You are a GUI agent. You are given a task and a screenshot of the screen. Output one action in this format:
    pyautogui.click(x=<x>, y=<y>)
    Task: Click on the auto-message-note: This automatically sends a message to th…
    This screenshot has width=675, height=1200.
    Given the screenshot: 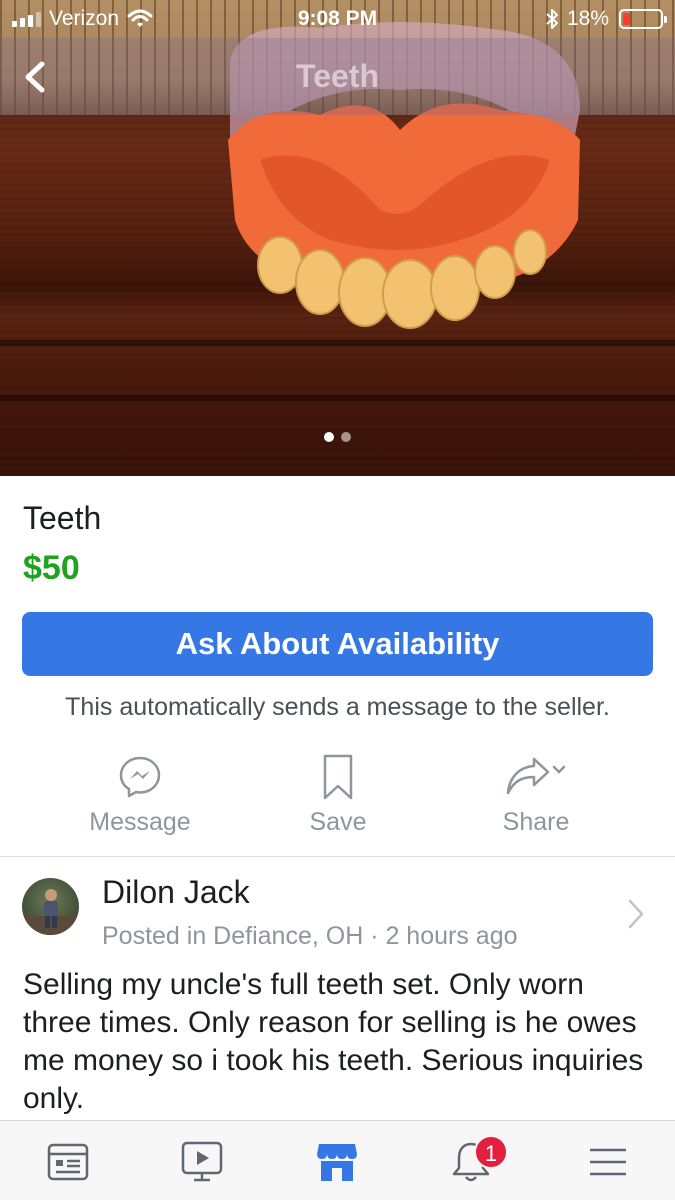 What is the action you would take?
    pyautogui.click(x=337, y=707)
    